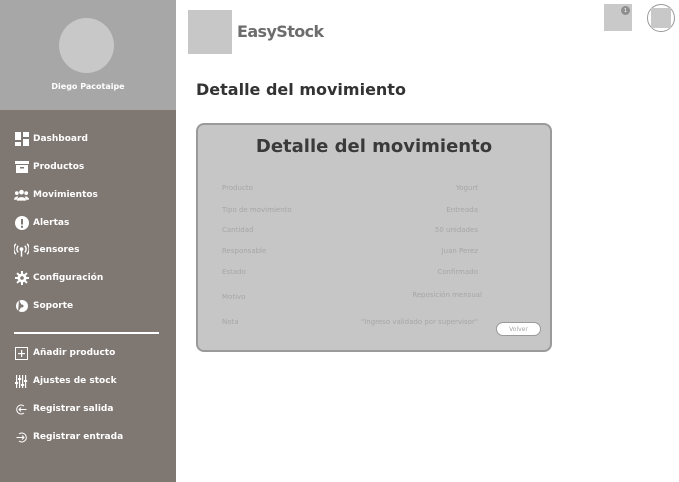 This screenshot has width=679, height=482. What do you see at coordinates (457, 272) in the screenshot?
I see `detail-value: Confirmado` at bounding box center [457, 272].